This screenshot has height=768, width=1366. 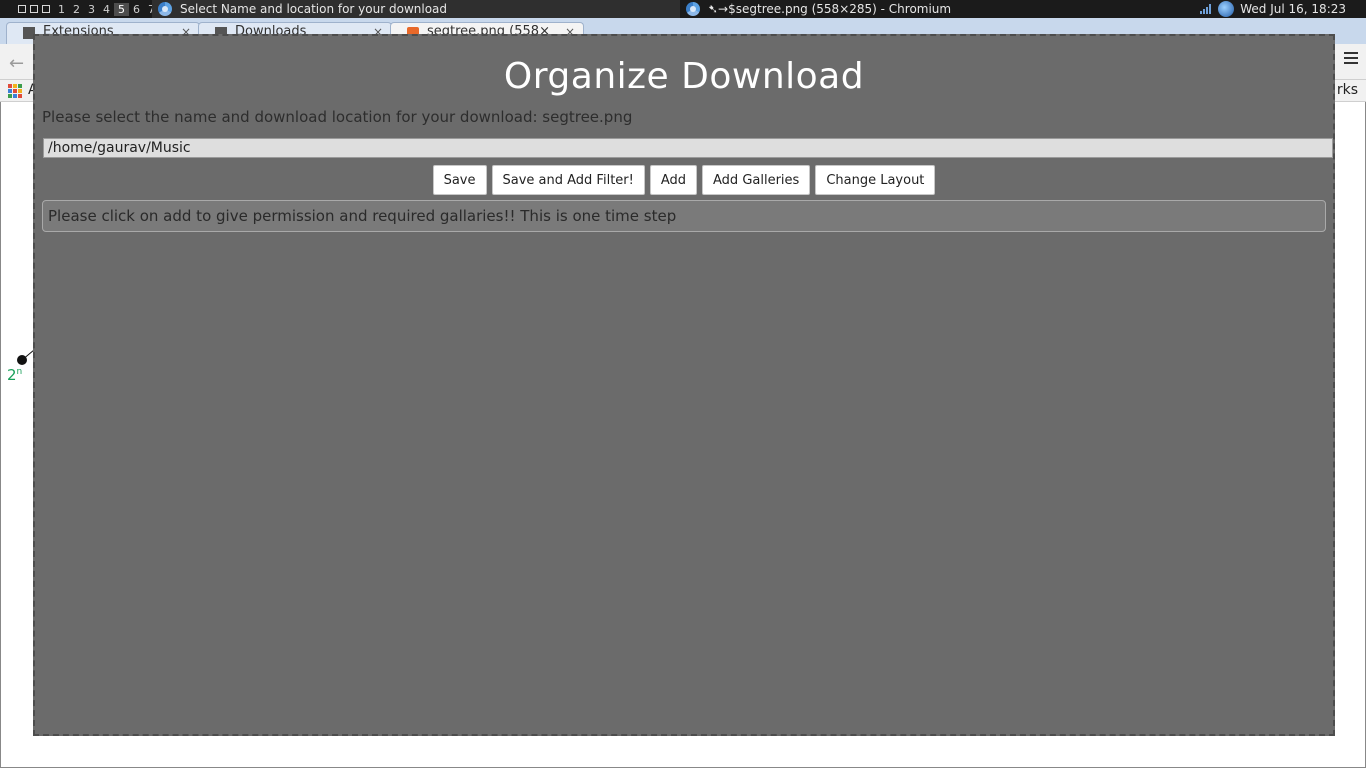 What do you see at coordinates (1293, 9) in the screenshot?
I see `clock: Wed Jul 16, 18:23` at bounding box center [1293, 9].